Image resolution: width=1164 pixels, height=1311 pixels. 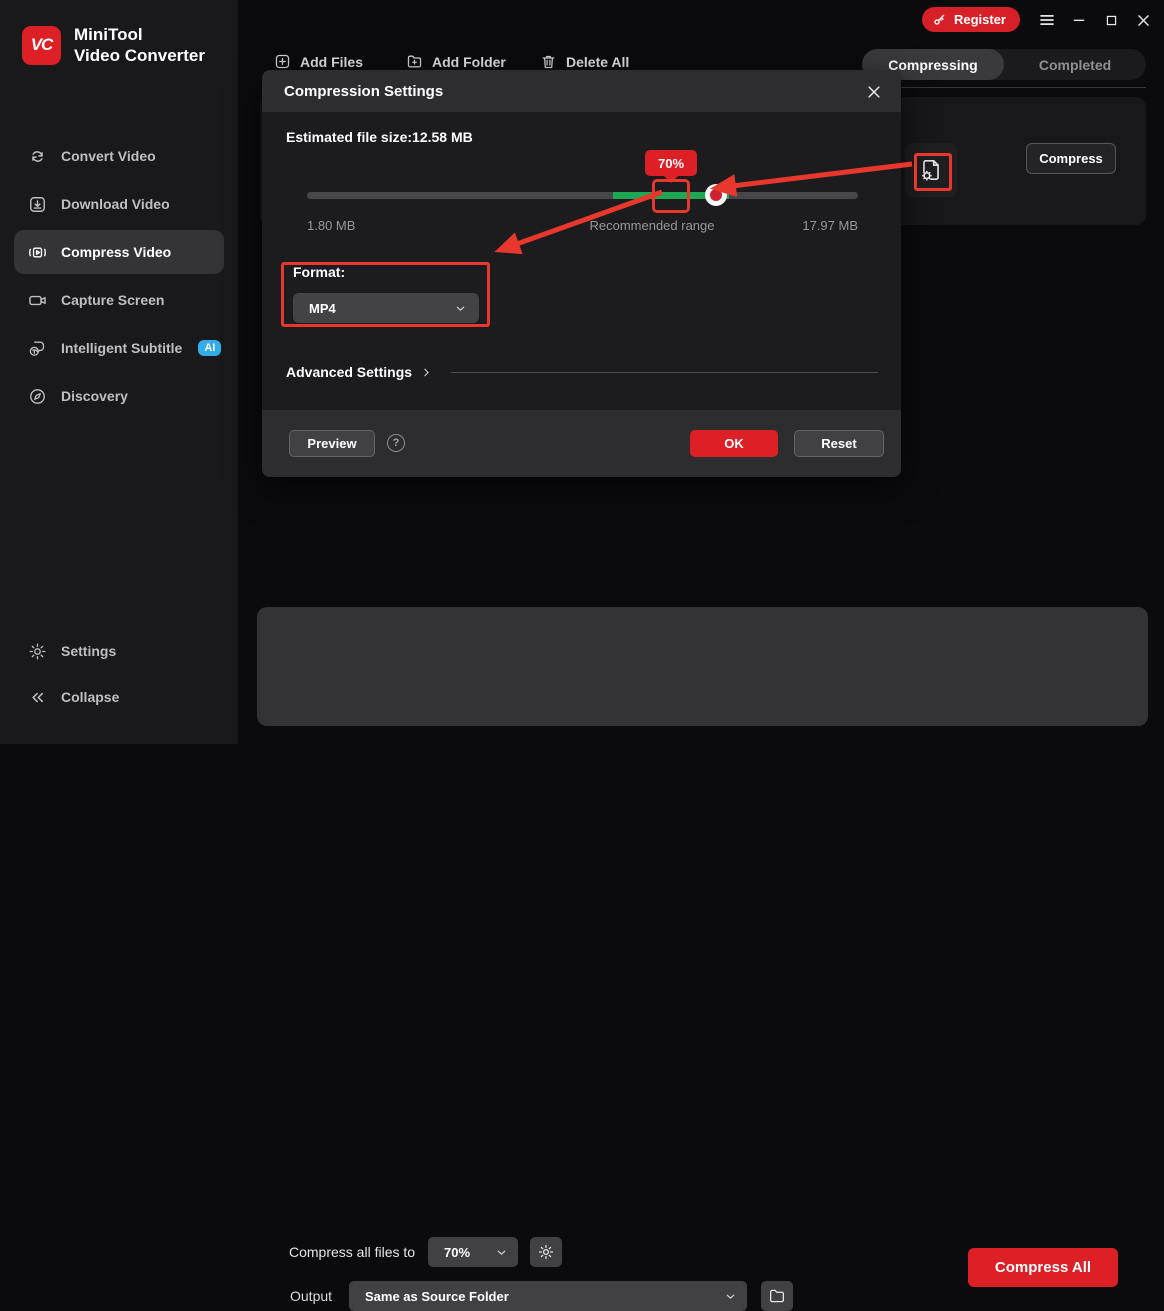 I want to click on sidebar-item-discovery: Discovery, so click(x=119, y=396).